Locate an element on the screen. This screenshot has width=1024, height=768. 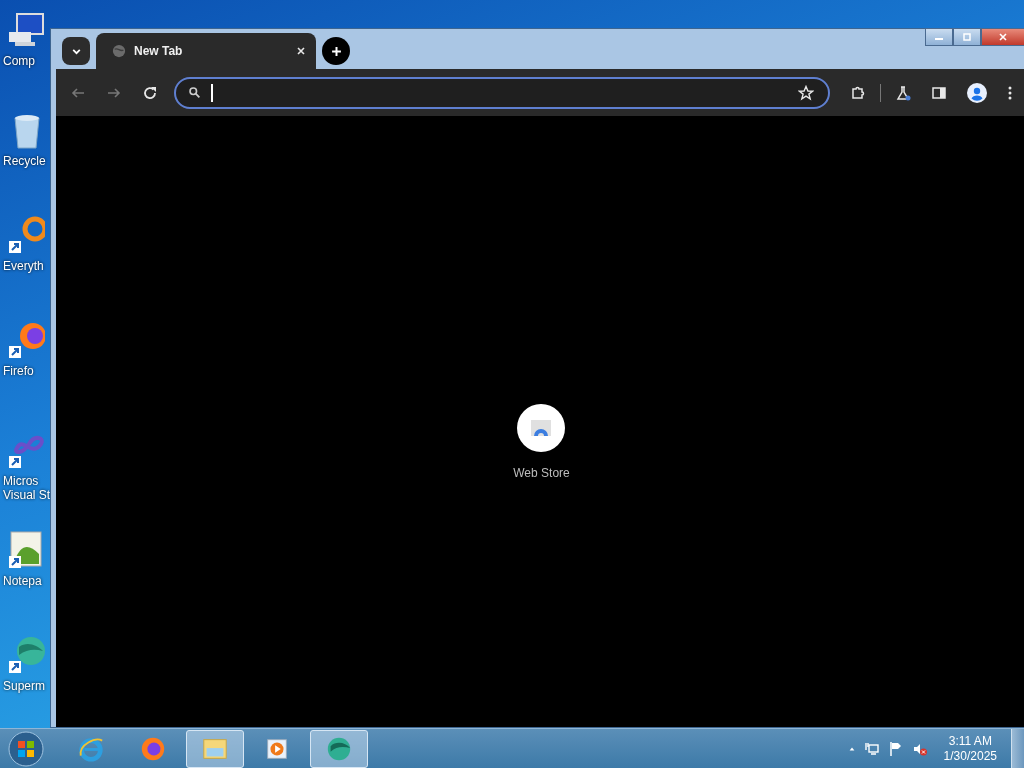
browser-tab: New Tab is located at coordinates (206, 51).